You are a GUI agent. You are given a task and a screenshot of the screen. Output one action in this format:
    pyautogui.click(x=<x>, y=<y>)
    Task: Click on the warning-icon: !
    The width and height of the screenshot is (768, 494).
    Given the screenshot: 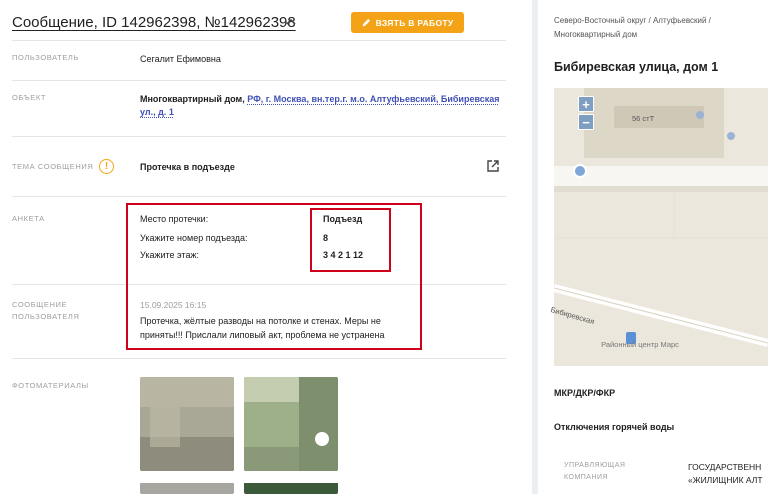 What is the action you would take?
    pyautogui.click(x=106, y=166)
    